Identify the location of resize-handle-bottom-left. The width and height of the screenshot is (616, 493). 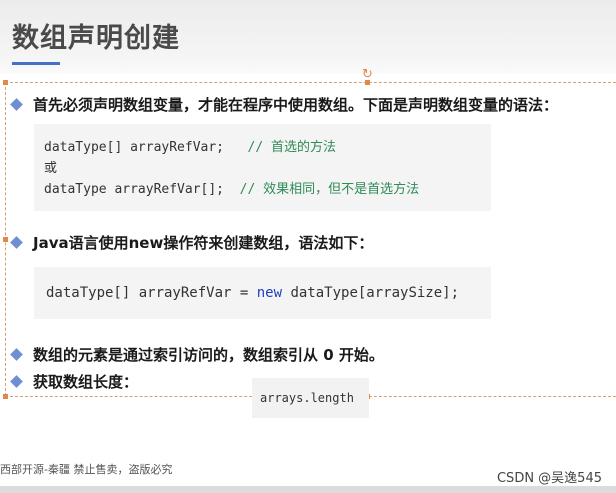
(5, 396).